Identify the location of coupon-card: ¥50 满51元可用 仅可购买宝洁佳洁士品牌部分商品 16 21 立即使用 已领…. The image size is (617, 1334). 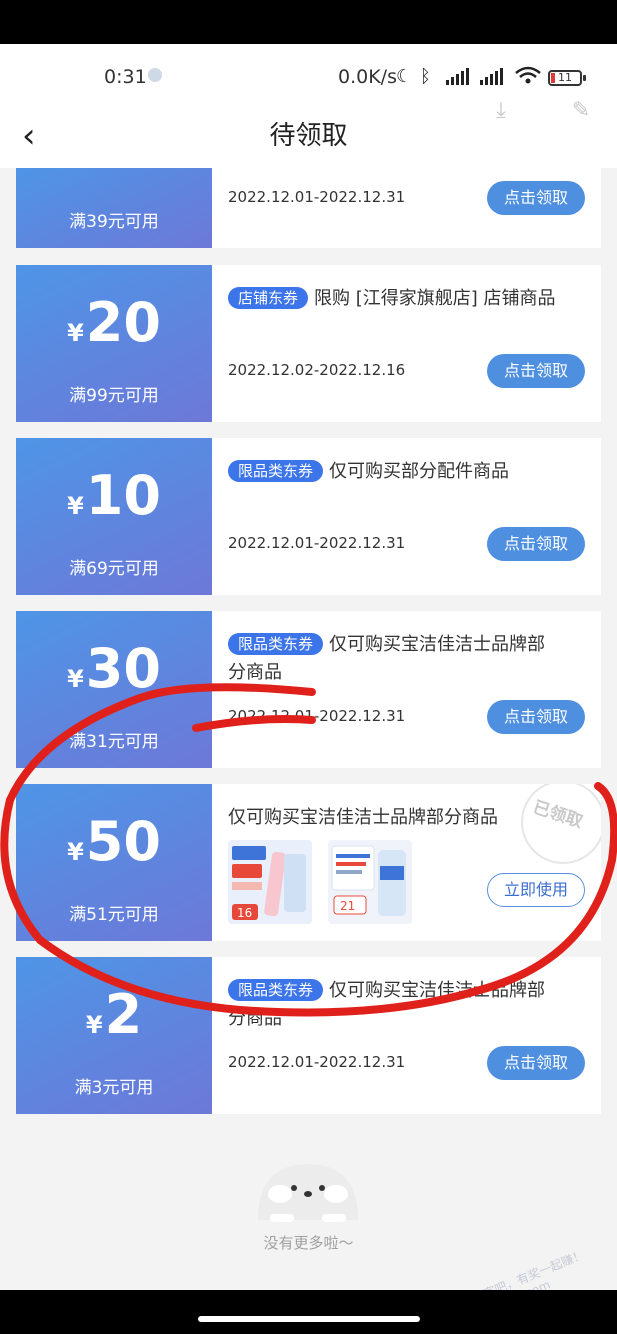
(308, 862).